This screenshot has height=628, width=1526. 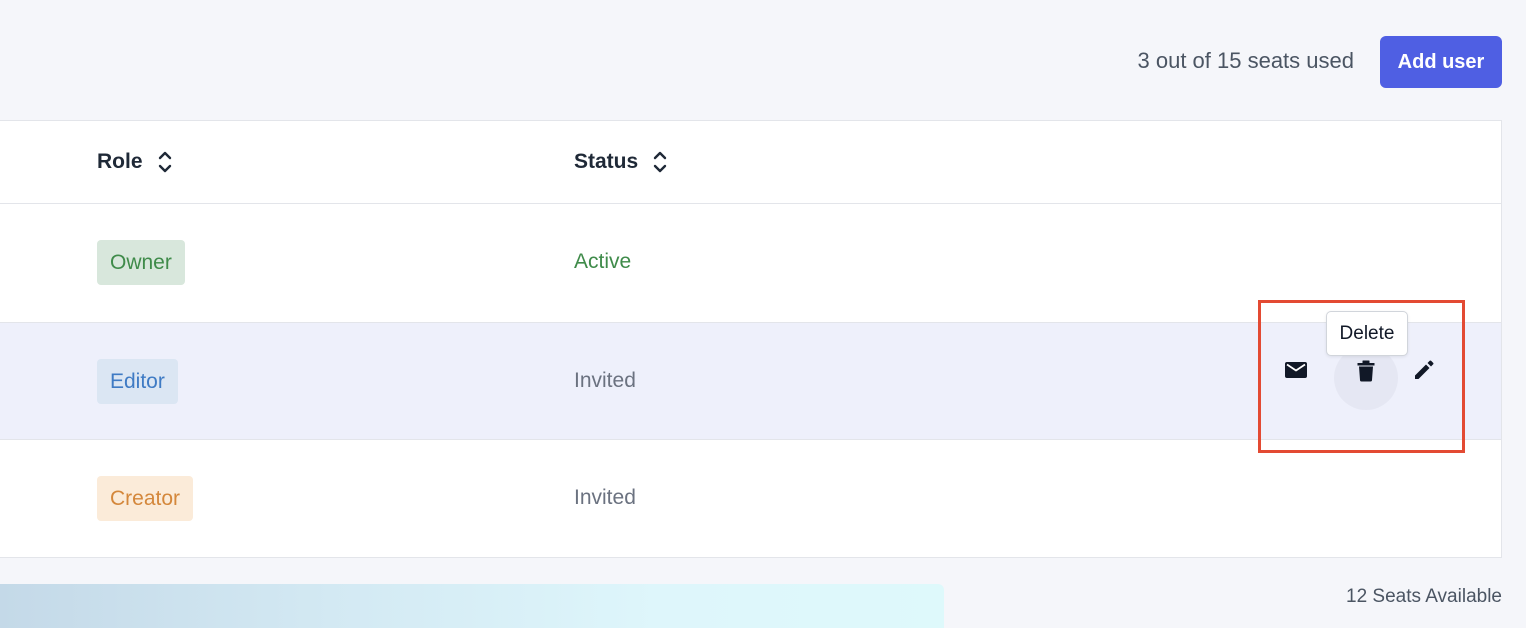 What do you see at coordinates (1246, 60) in the screenshot?
I see `seats-used-text: 3 out of 15 seats used` at bounding box center [1246, 60].